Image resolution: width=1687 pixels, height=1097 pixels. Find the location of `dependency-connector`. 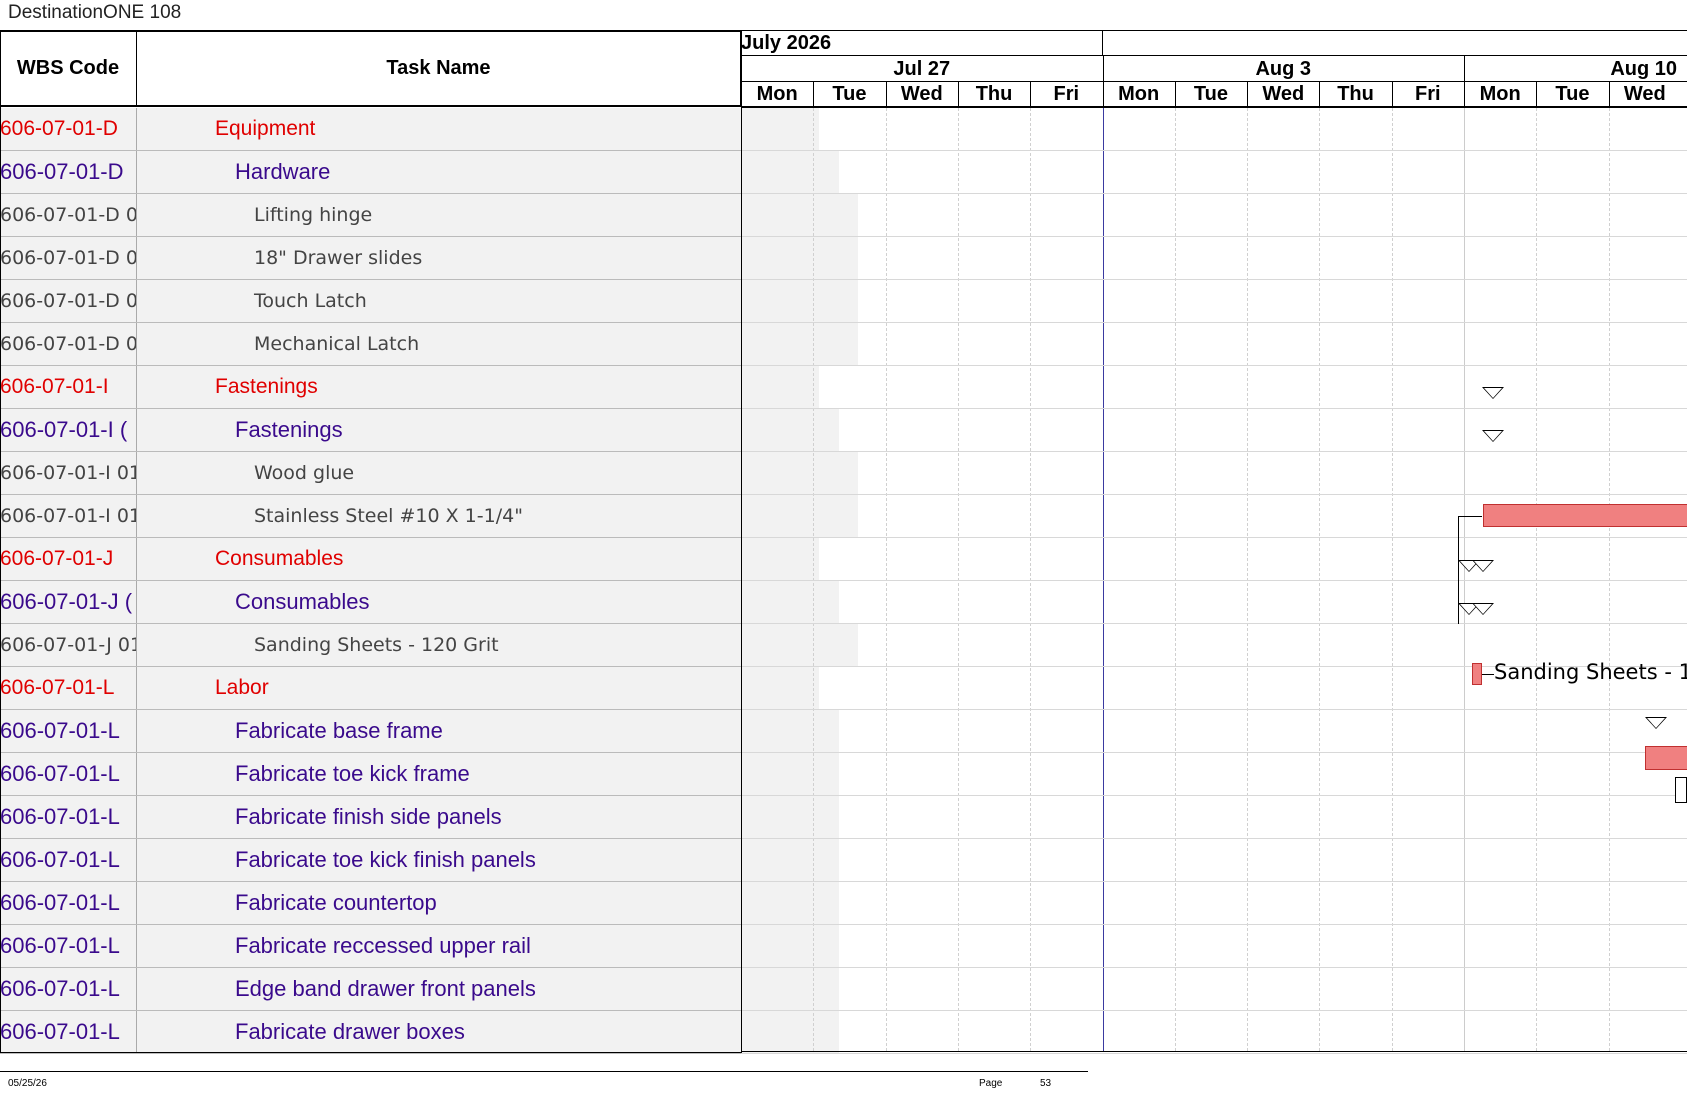

dependency-connector is located at coordinates (1470, 516).